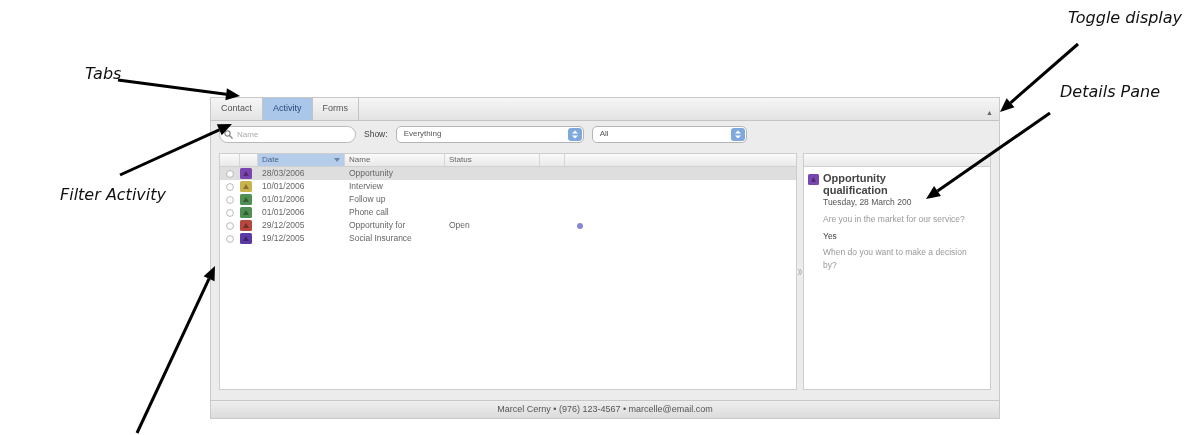 Image resolution: width=1201 pixels, height=435 pixels. I want to click on table-cell-text: 28/03/2006, so click(283, 173).